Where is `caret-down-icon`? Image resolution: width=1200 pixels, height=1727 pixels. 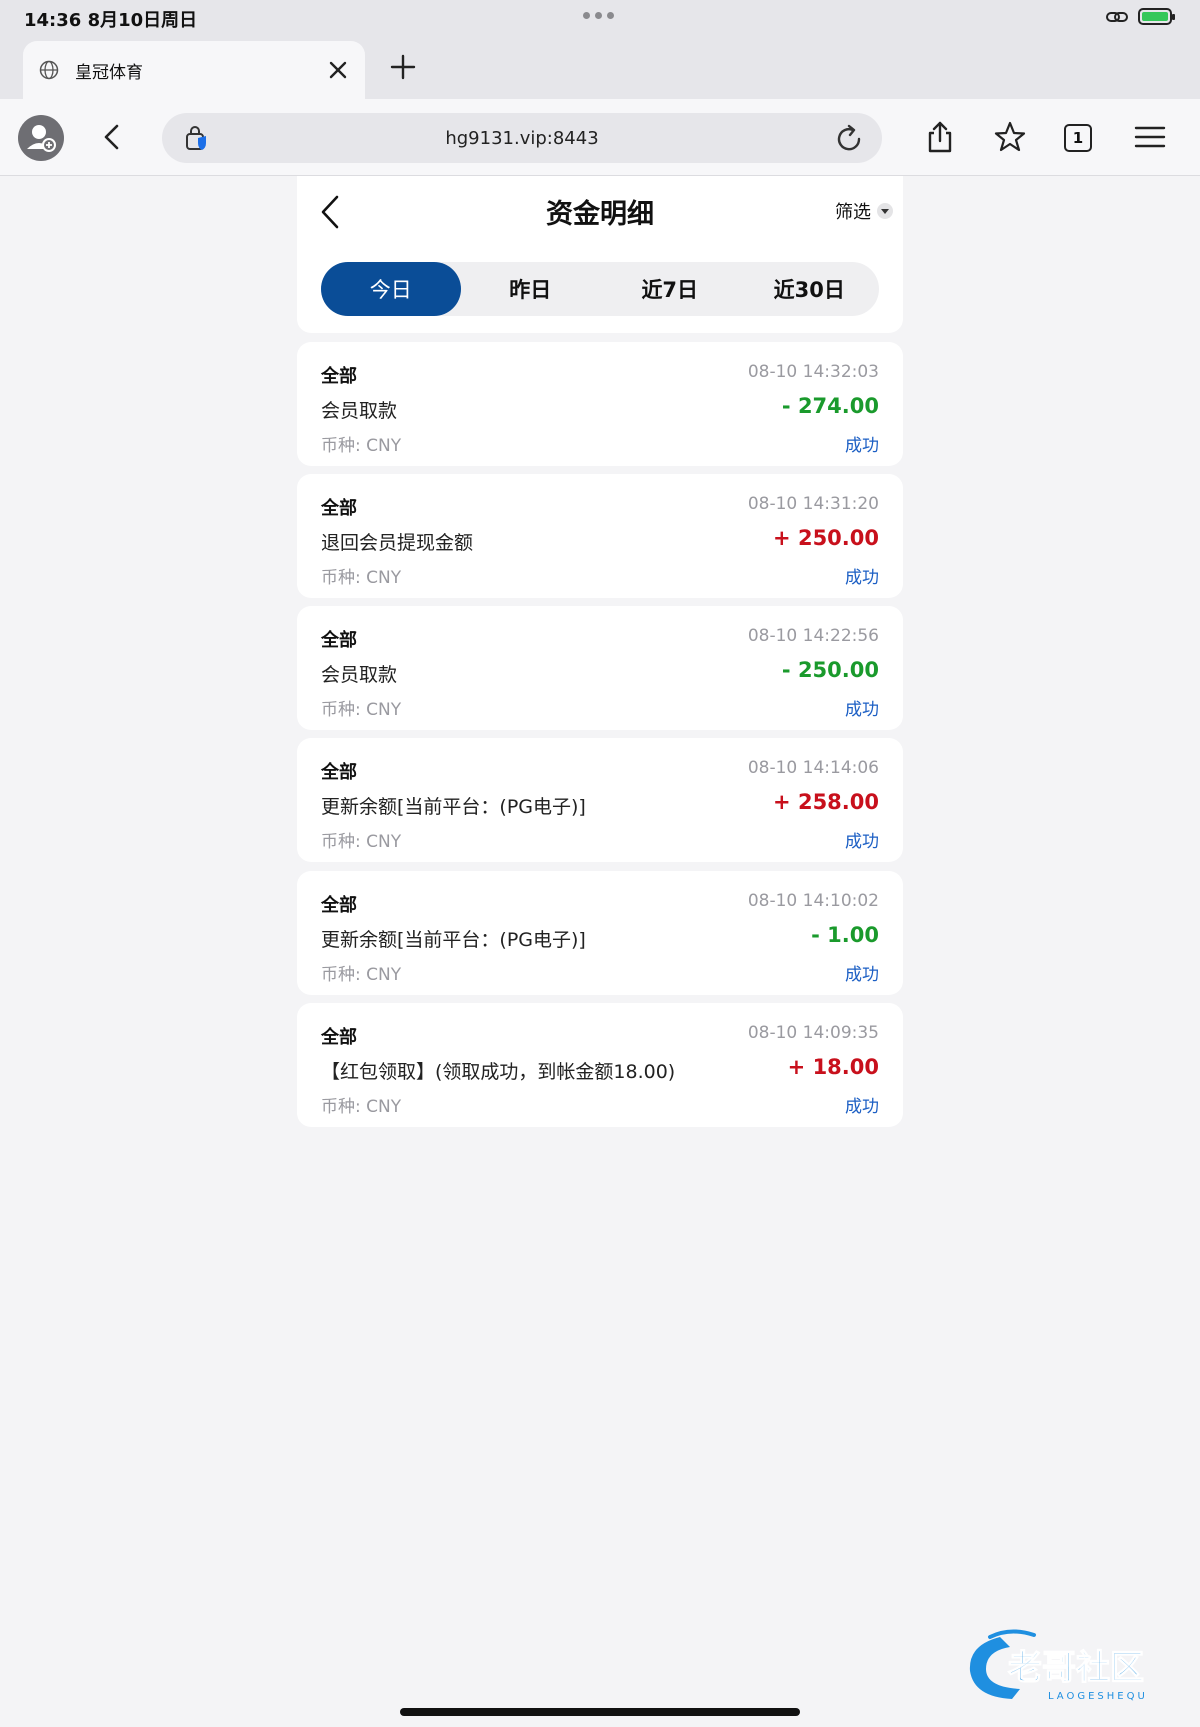 caret-down-icon is located at coordinates (885, 211).